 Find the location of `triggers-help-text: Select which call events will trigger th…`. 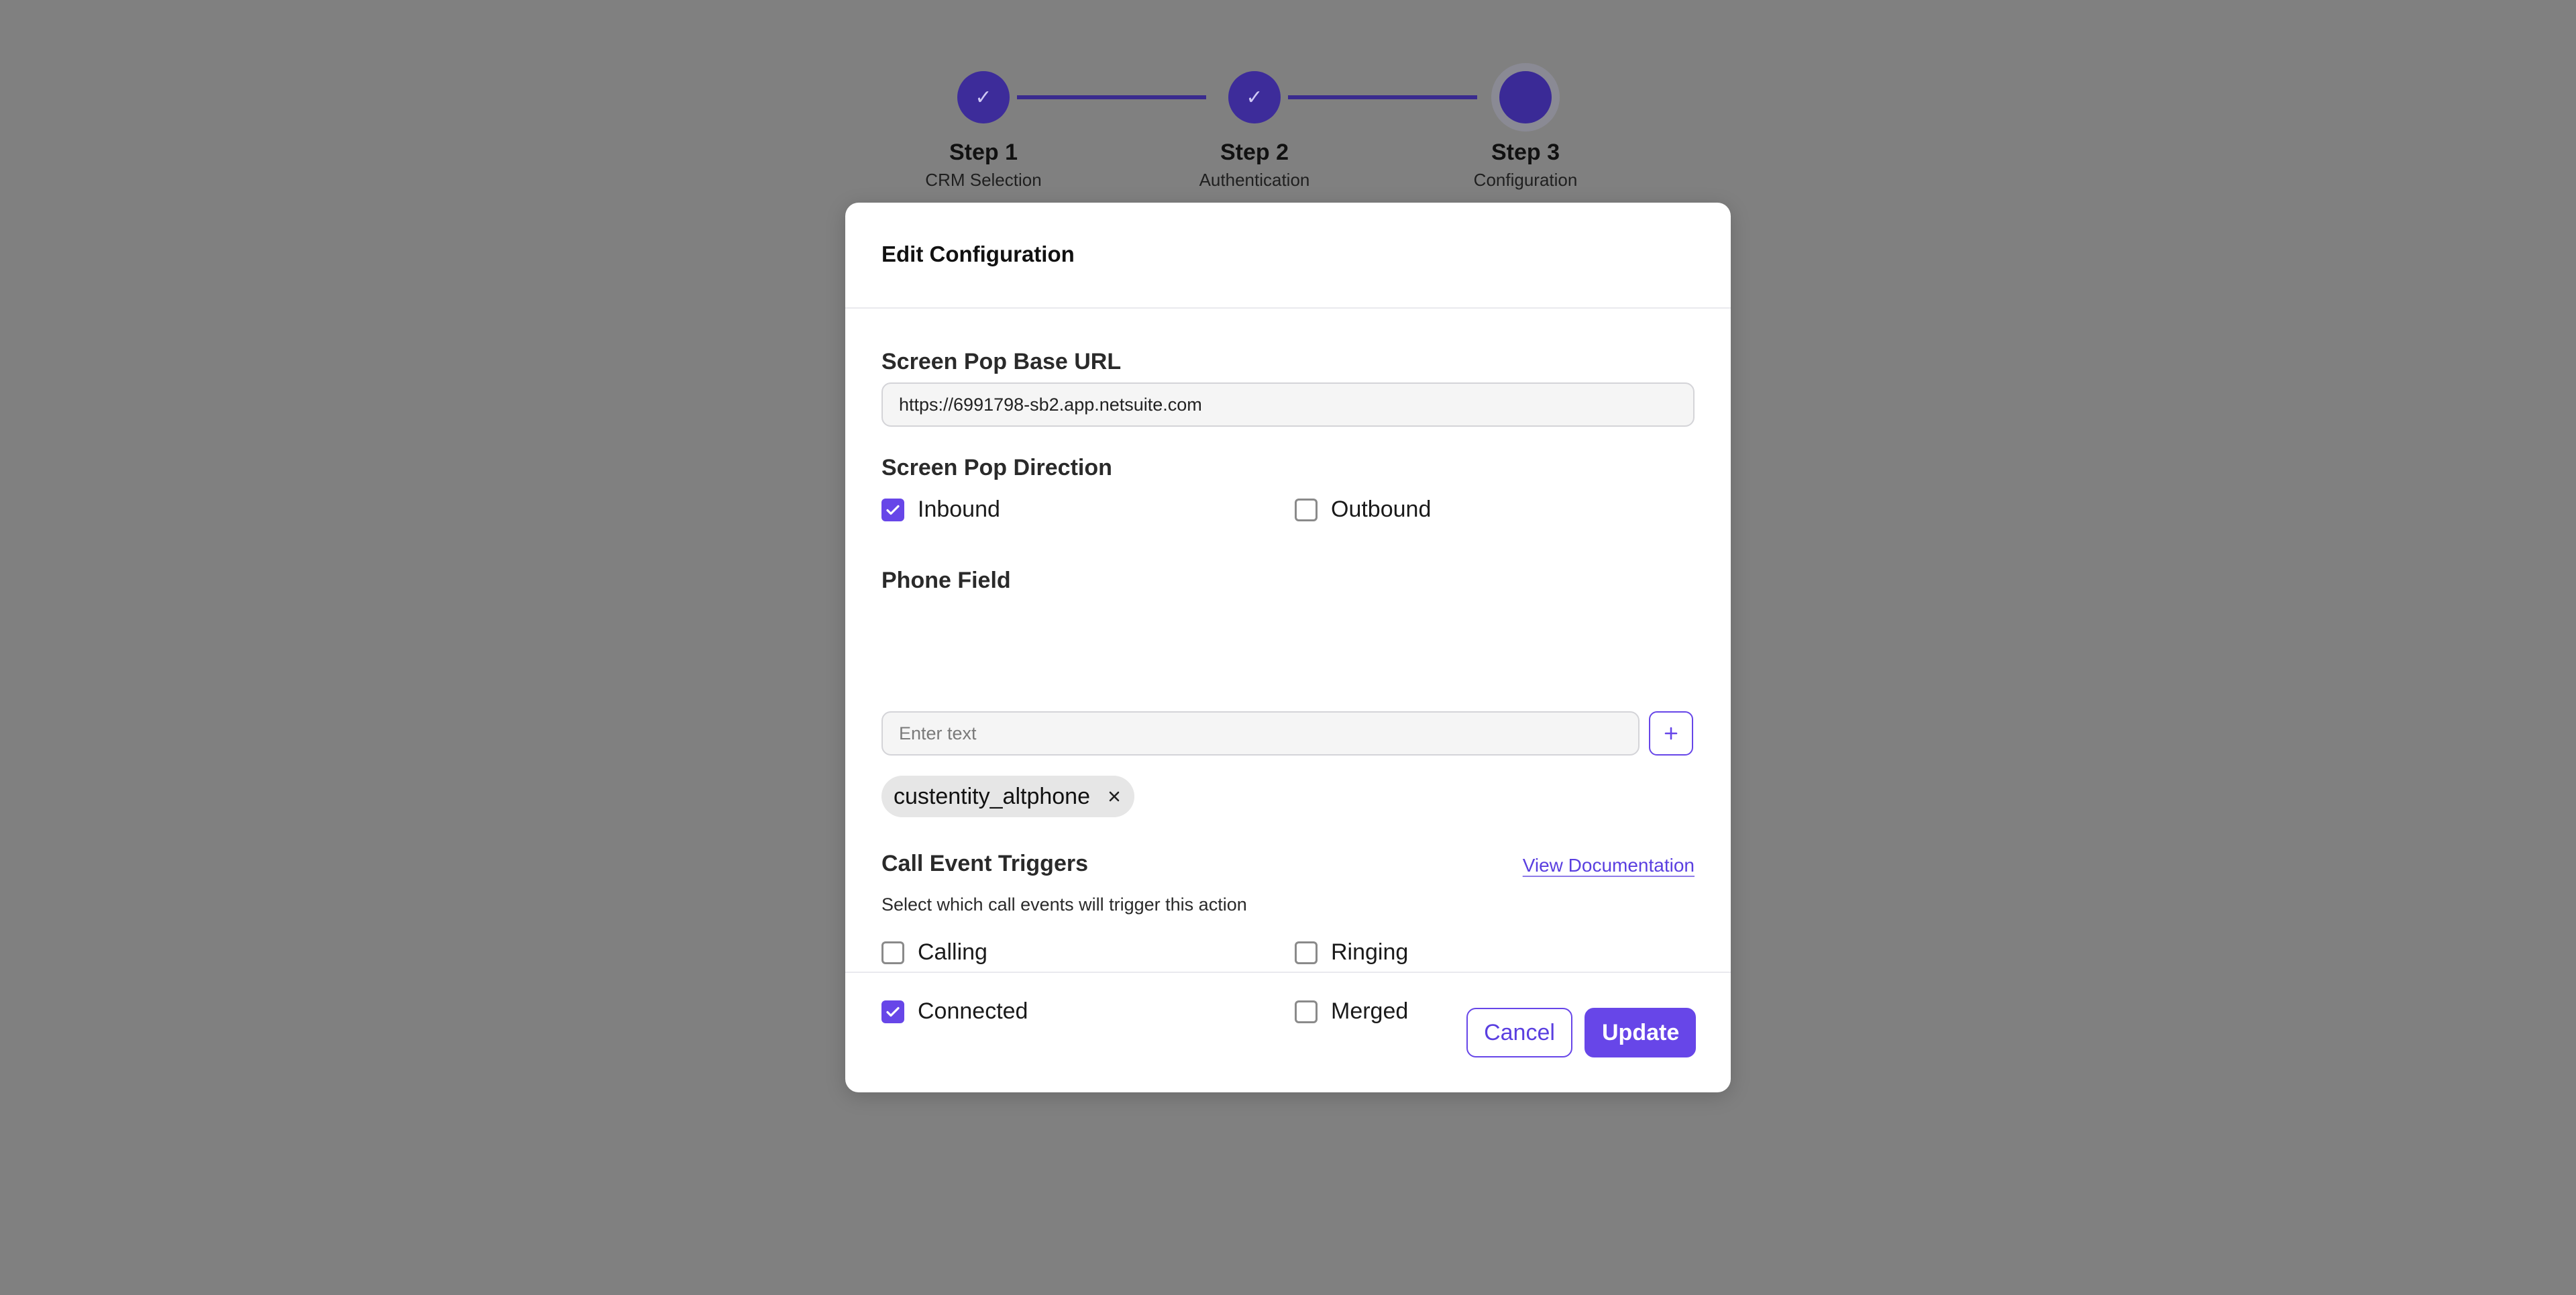

triggers-help-text: Select which call events will trigger th… is located at coordinates (1064, 904).